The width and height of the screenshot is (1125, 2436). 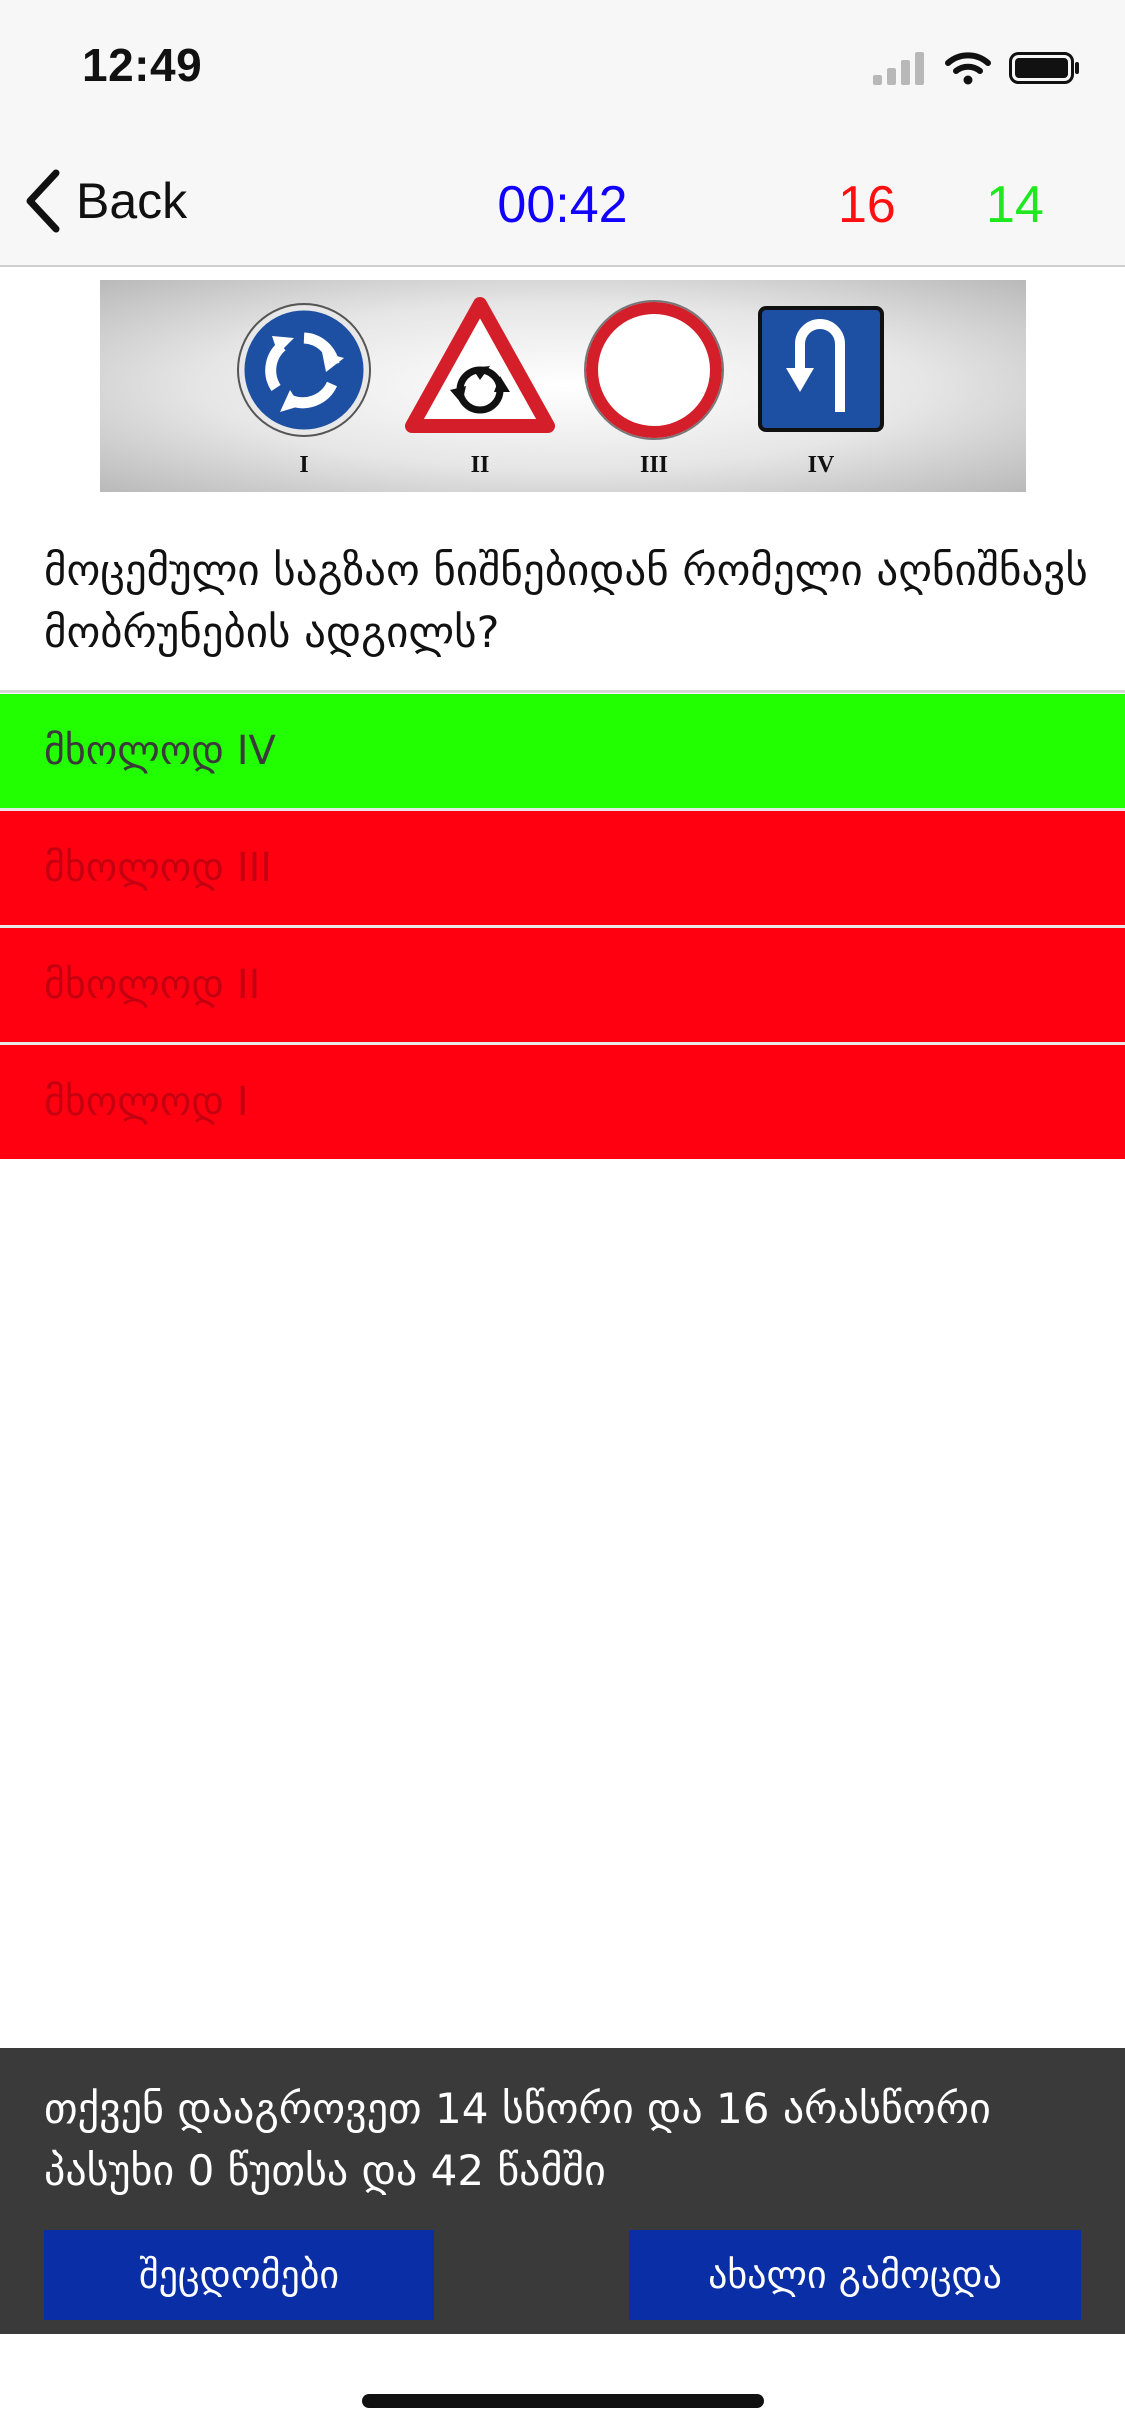 What do you see at coordinates (968, 68) in the screenshot?
I see `wifi-icon` at bounding box center [968, 68].